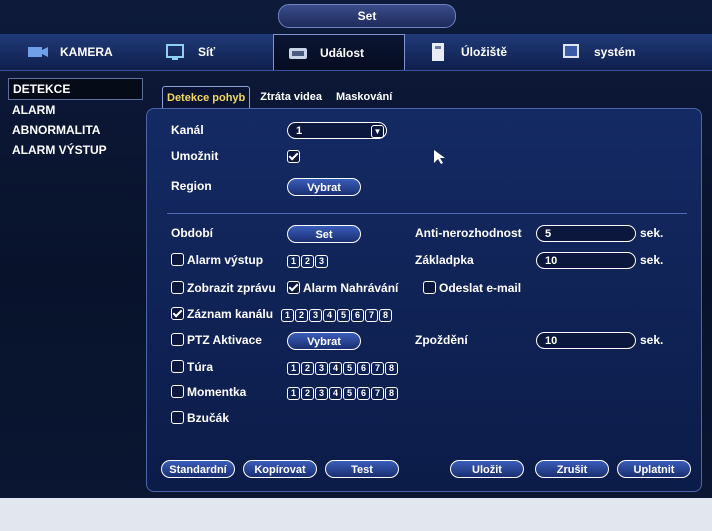 The image size is (712, 531). I want to click on odeslat-email-row: Odeslat e-mail, so click(472, 288).